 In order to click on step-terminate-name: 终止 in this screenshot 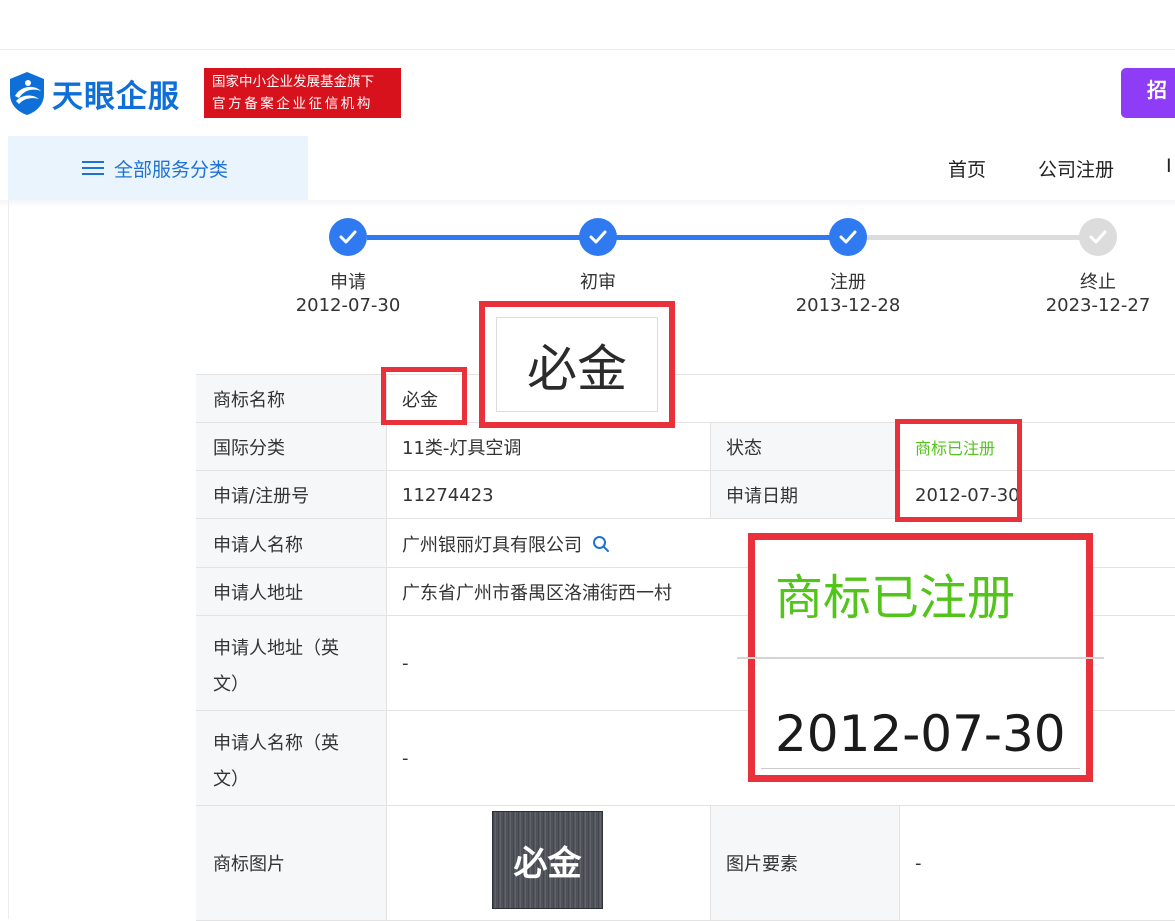, I will do `click(1098, 282)`.